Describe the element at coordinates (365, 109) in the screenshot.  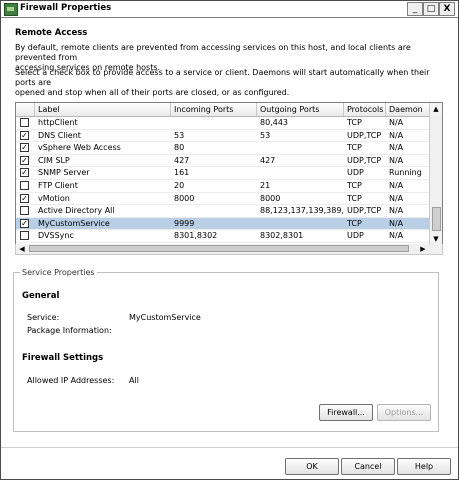
I see `column-header-protocols: Protocols` at that location.